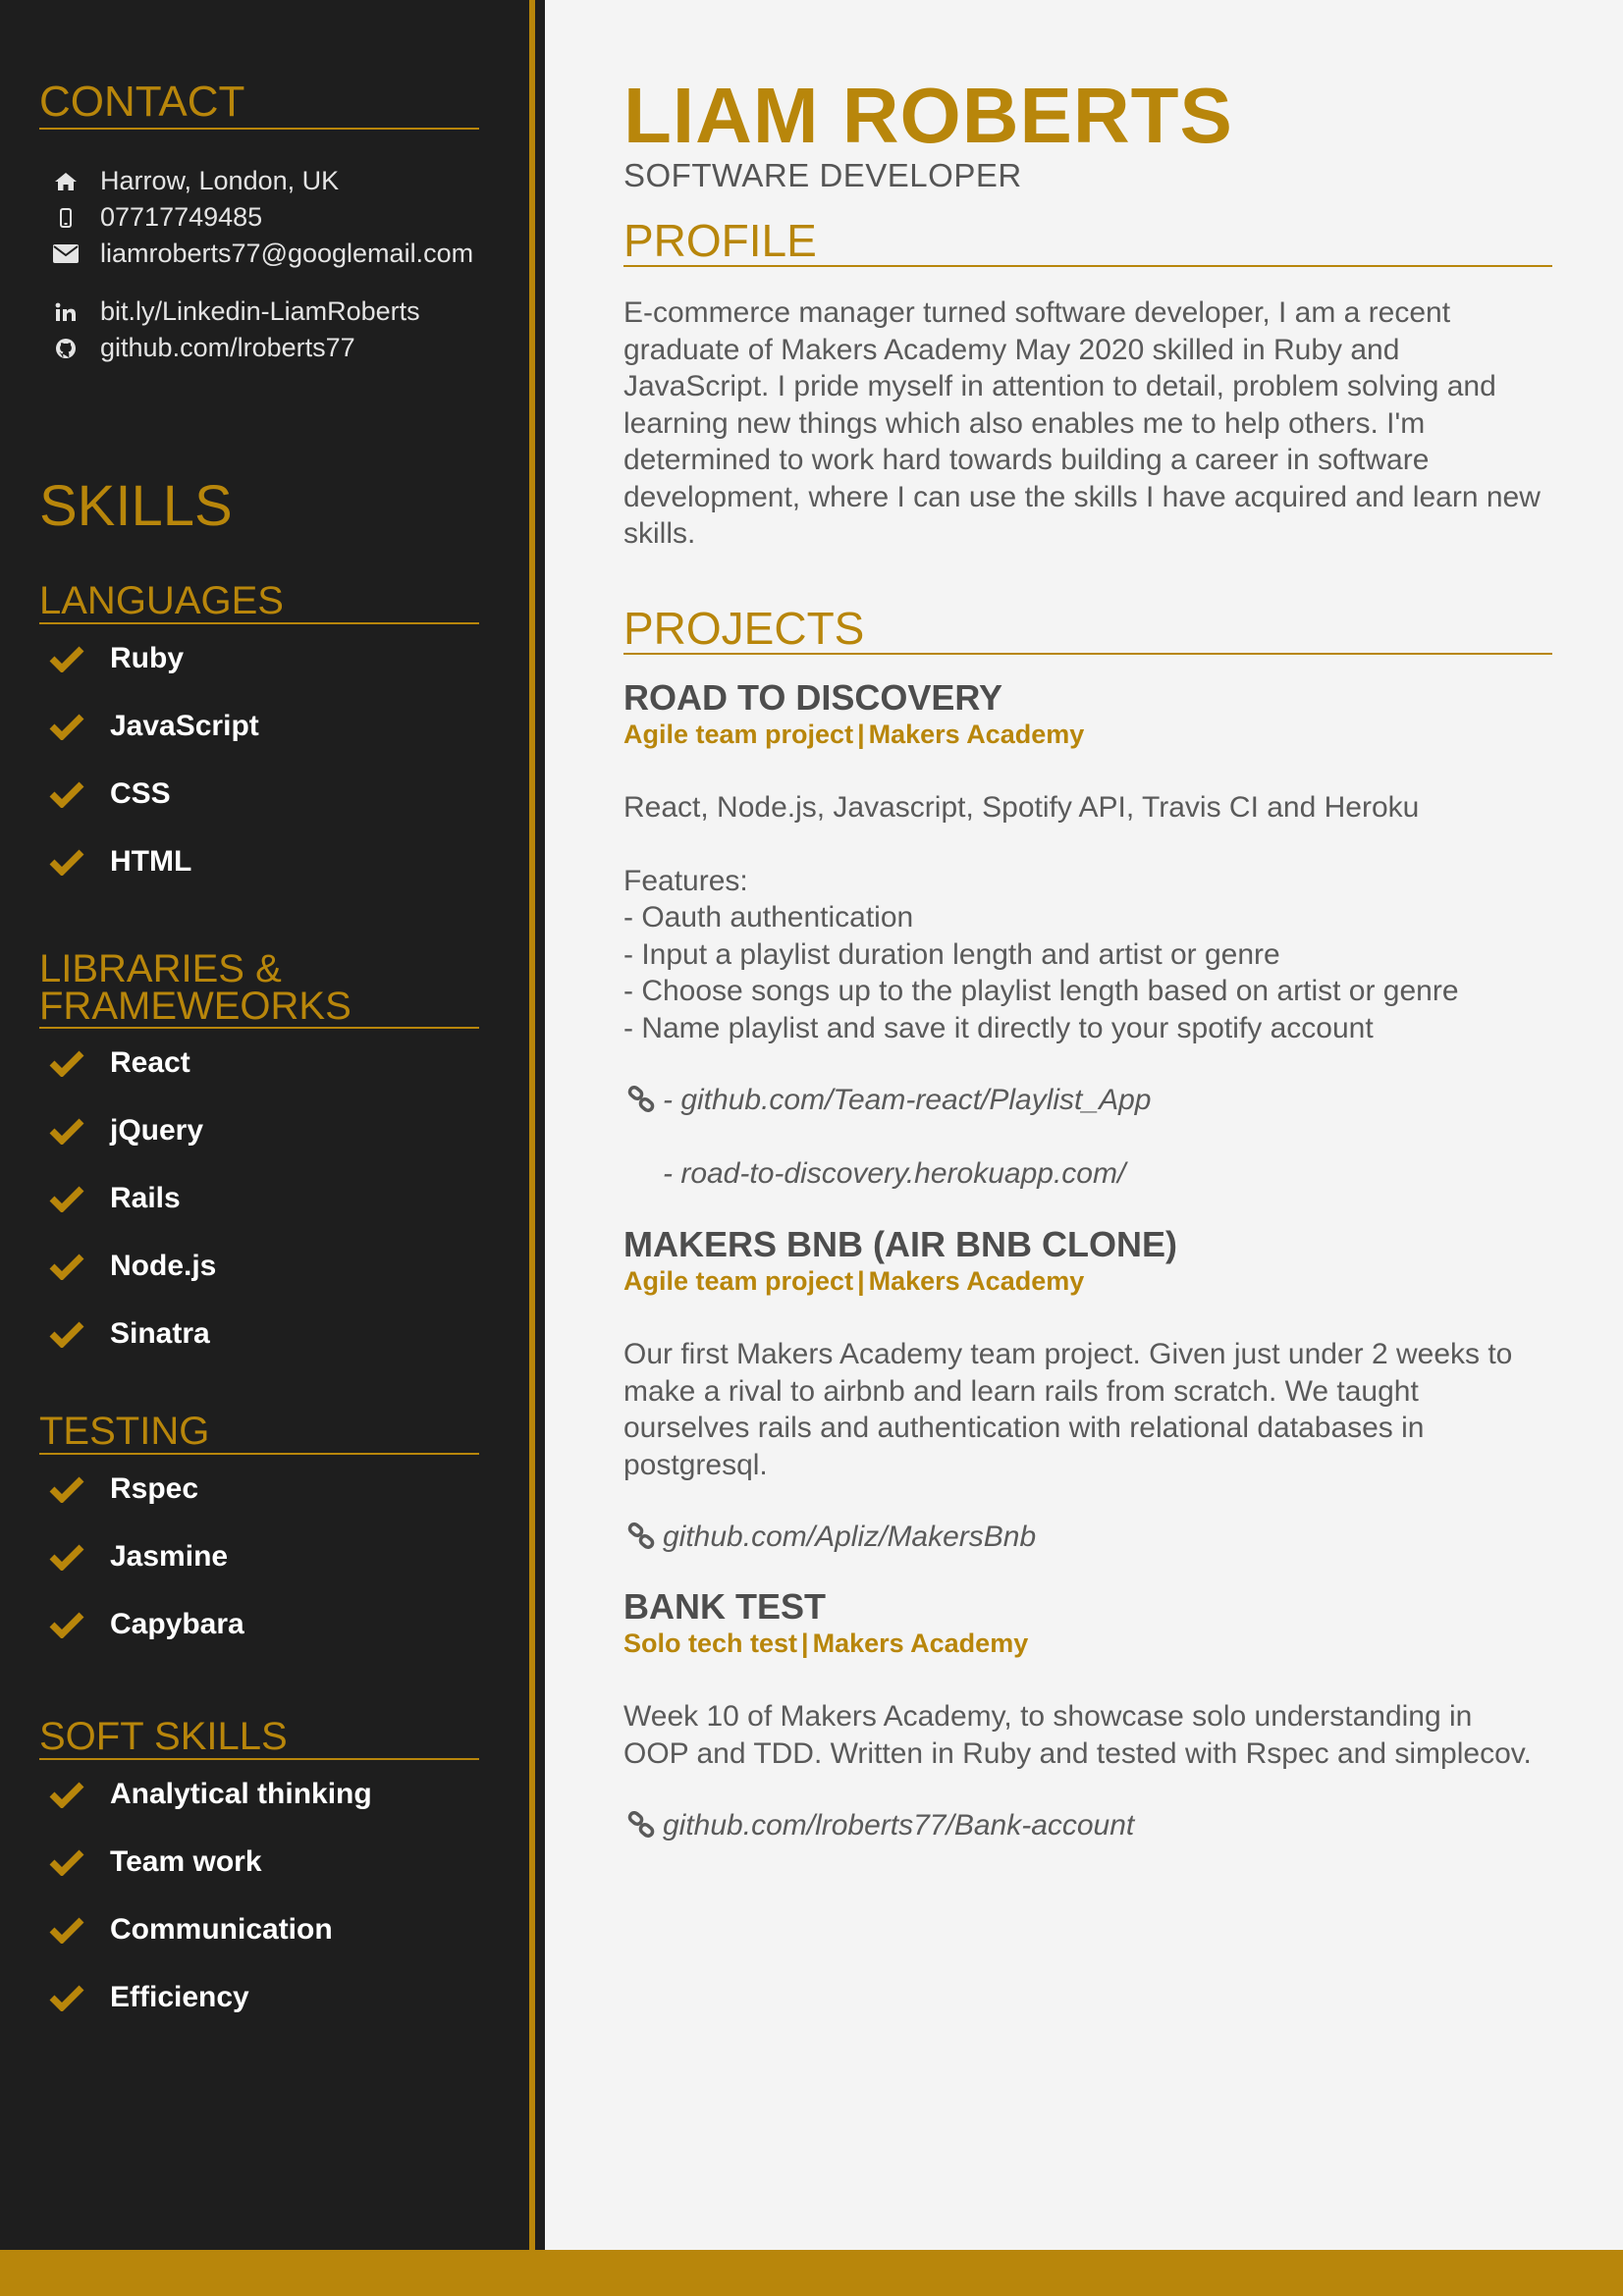 This screenshot has width=1623, height=2296. Describe the element at coordinates (136, 506) in the screenshot. I see `skills-heading: SKILLS` at that location.